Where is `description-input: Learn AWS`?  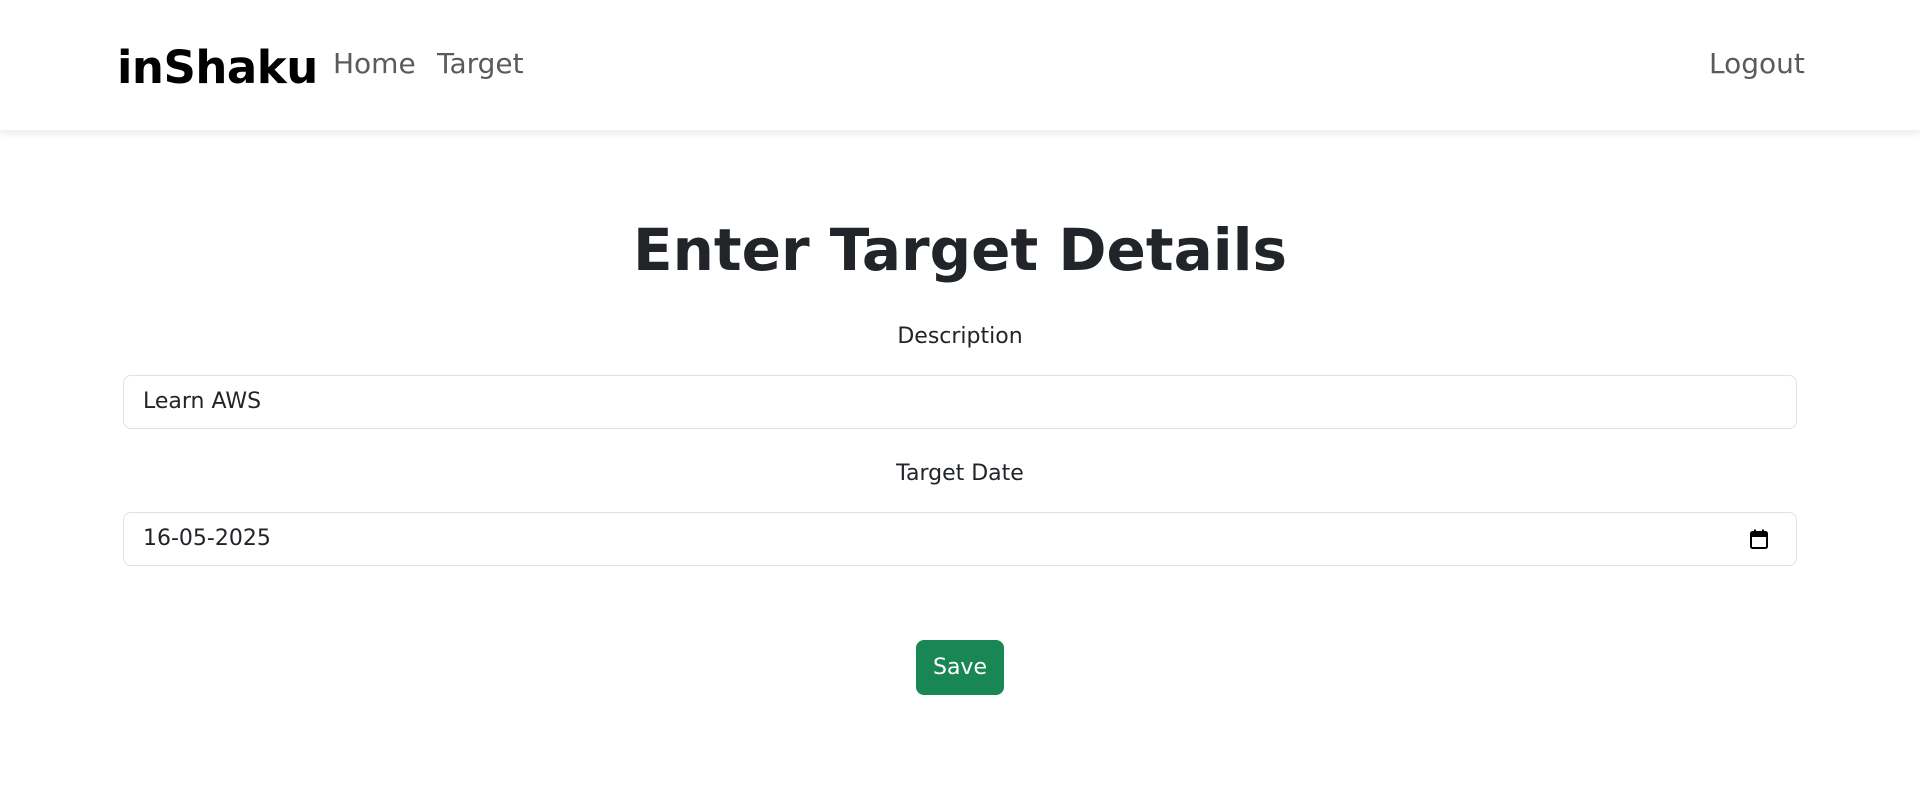 description-input: Learn AWS is located at coordinates (960, 402).